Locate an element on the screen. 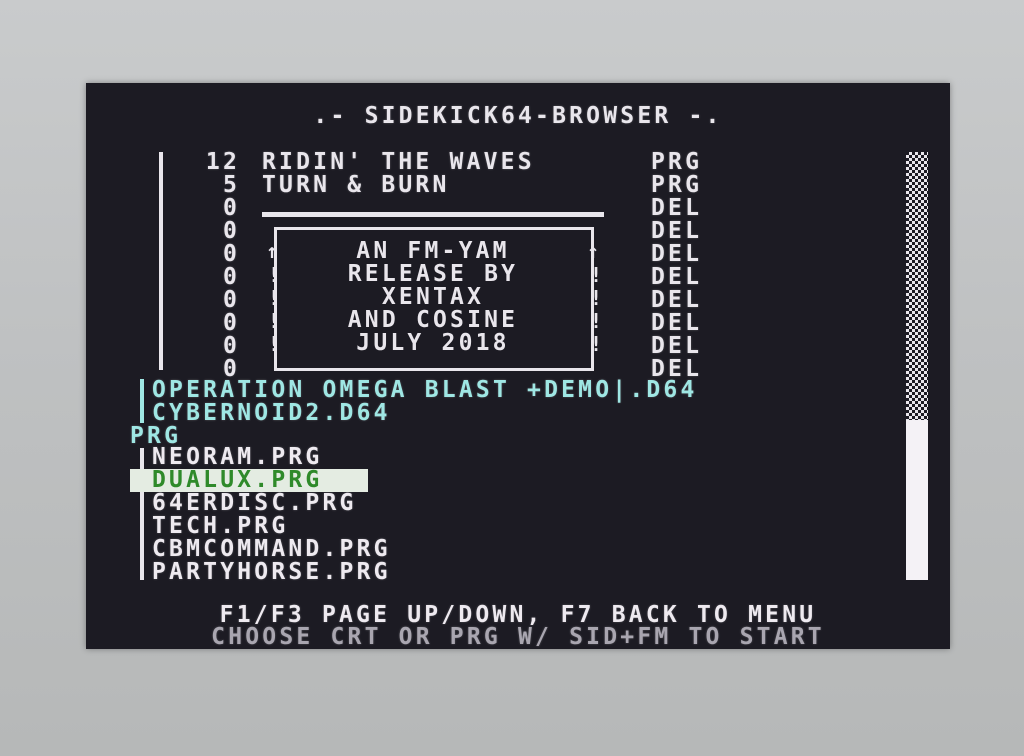 The image size is (1024, 756). box-line-1: AN FM-YAM is located at coordinates (433, 251).